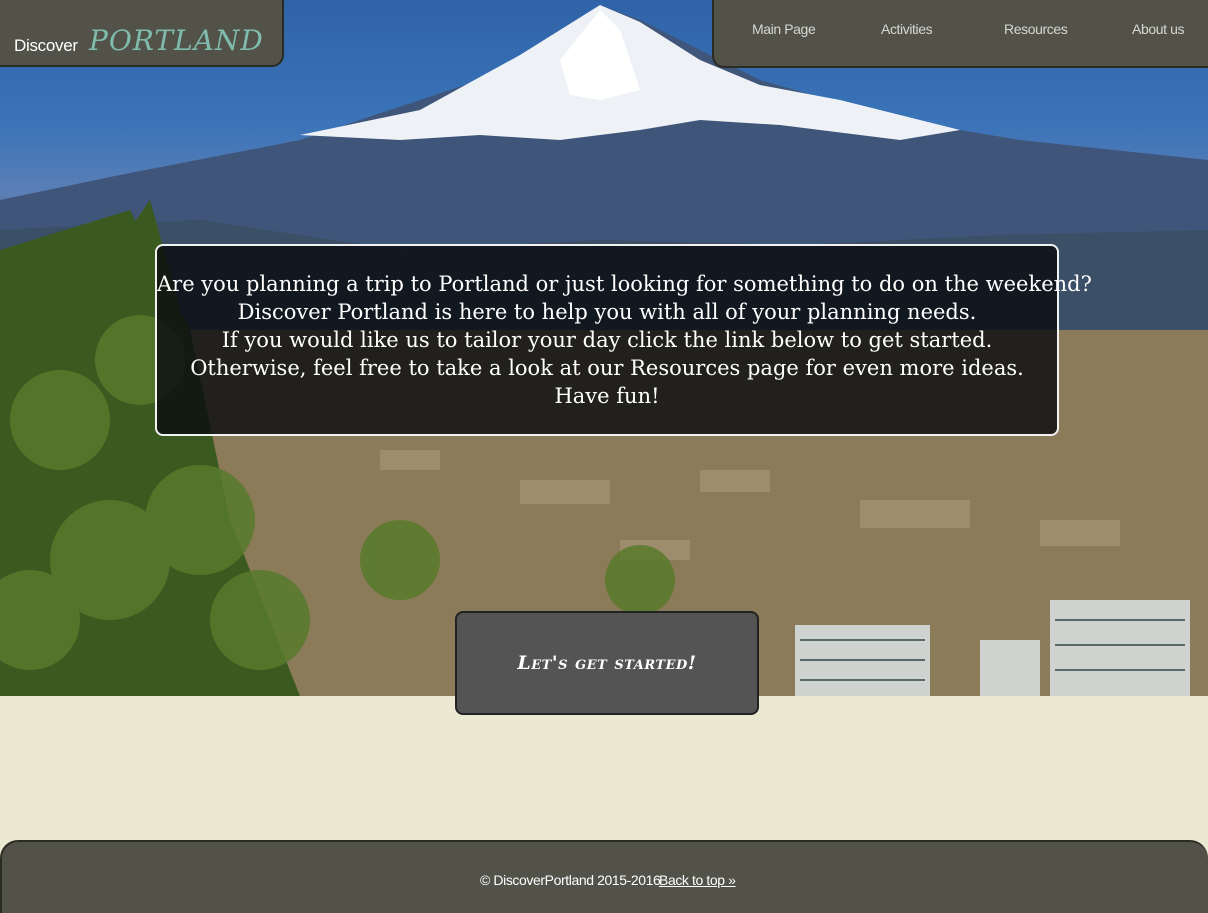  What do you see at coordinates (960, 34) in the screenshot?
I see `main-nav: Main Page Activities Resources About us` at bounding box center [960, 34].